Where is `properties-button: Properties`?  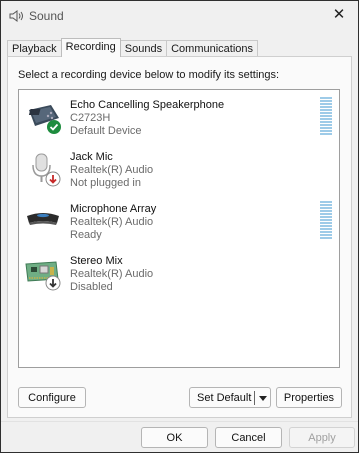 properties-button: Properties is located at coordinates (309, 397).